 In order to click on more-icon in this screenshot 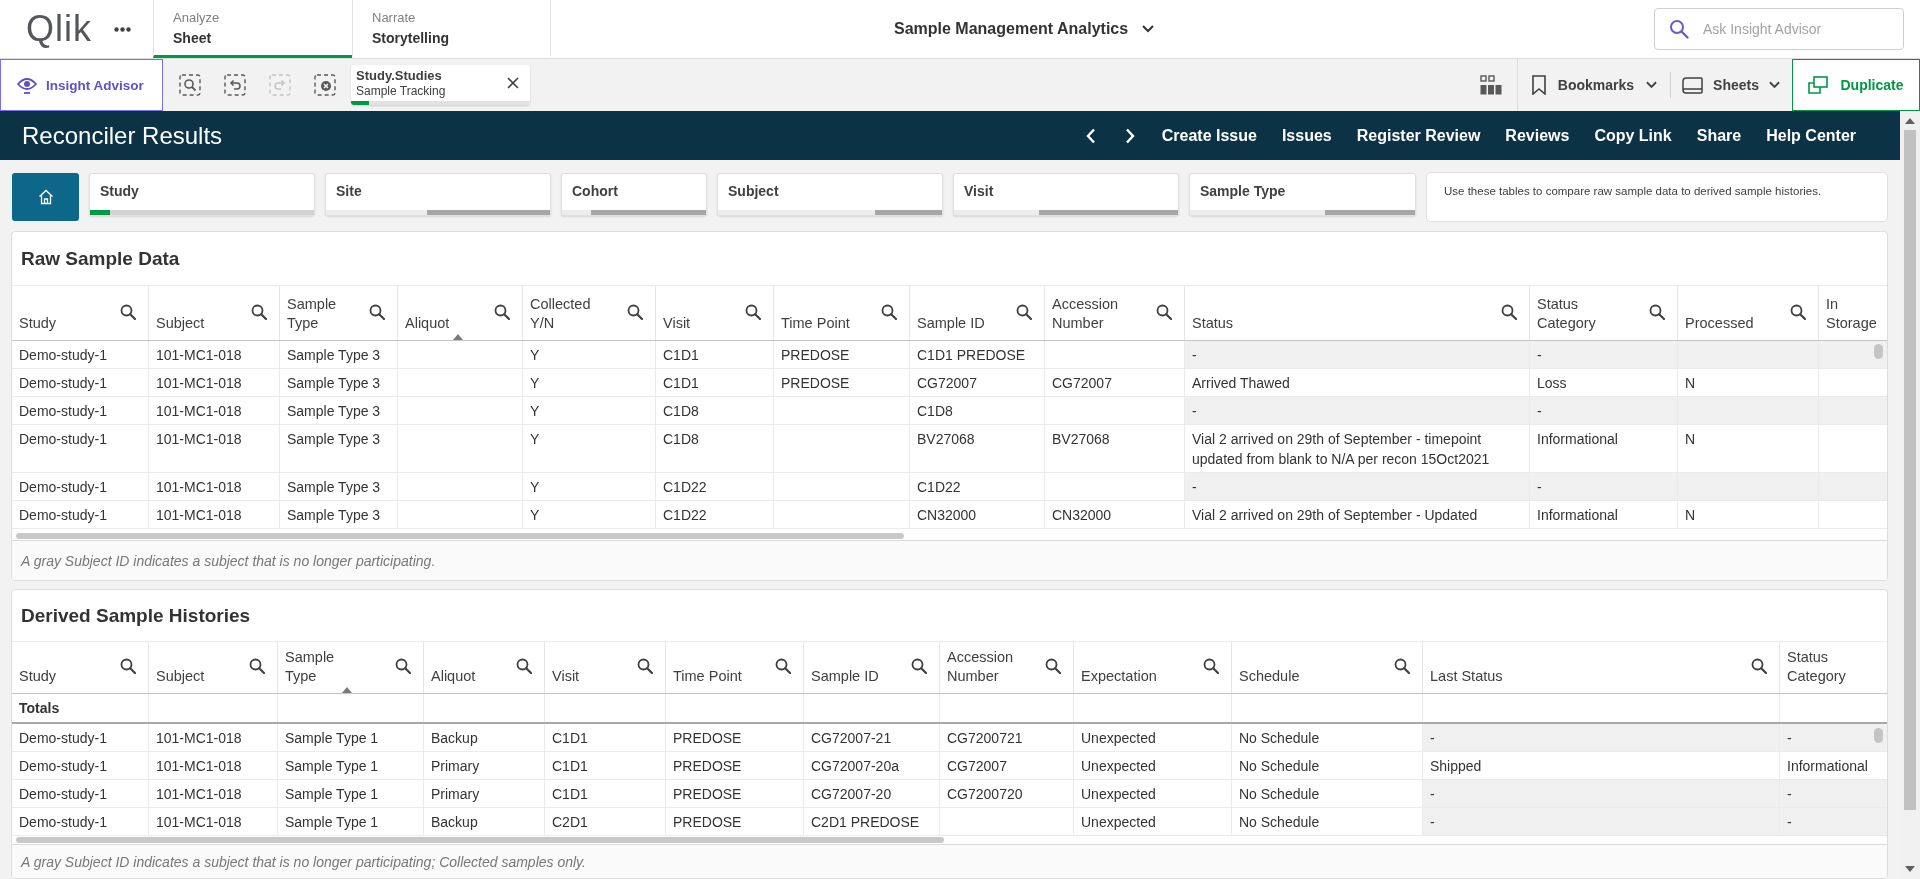, I will do `click(122, 29)`.